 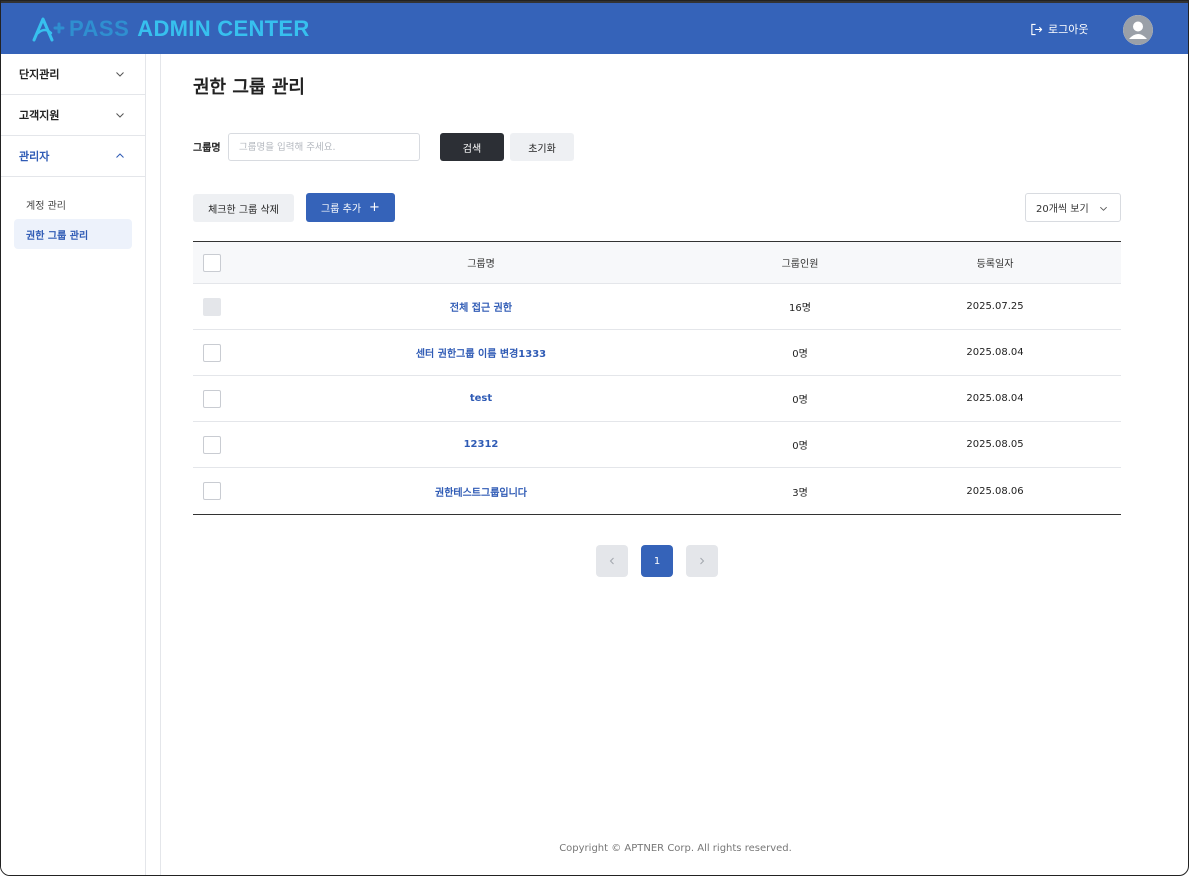 I want to click on delete-checked-groups-button: 체크한 그룹 삭제, so click(x=243, y=208).